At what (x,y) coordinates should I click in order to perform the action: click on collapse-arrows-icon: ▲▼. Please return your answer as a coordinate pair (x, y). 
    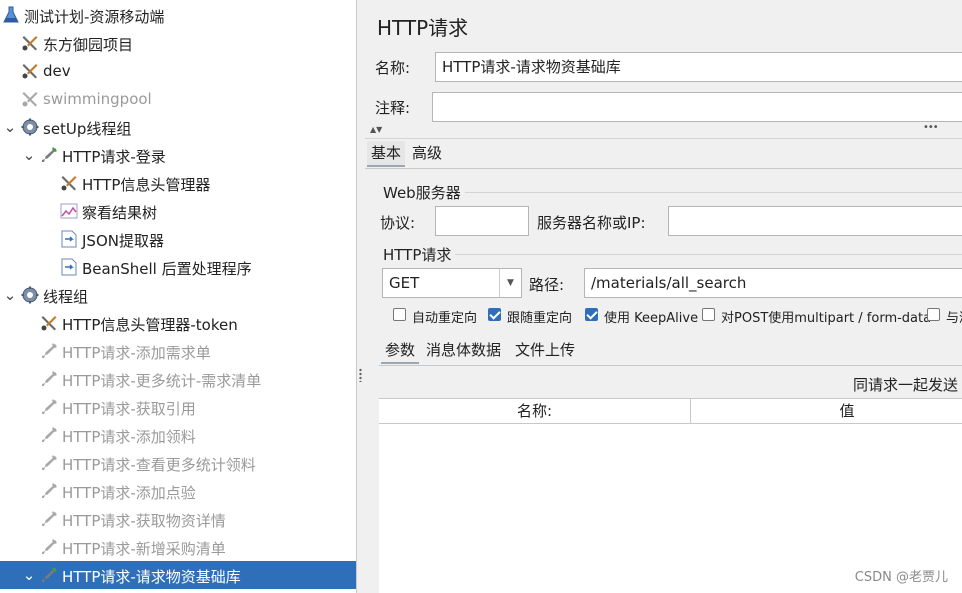
    Looking at the image, I should click on (376, 129).